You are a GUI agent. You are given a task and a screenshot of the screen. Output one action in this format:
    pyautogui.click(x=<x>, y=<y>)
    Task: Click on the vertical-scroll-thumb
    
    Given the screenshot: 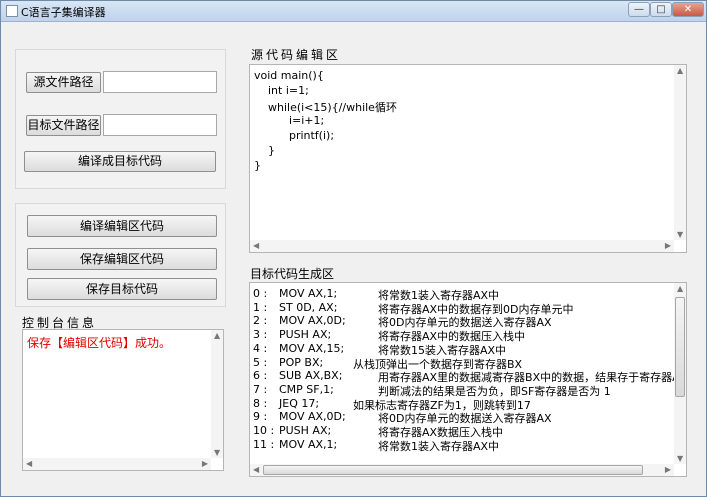 What is the action you would take?
    pyautogui.click(x=680, y=347)
    